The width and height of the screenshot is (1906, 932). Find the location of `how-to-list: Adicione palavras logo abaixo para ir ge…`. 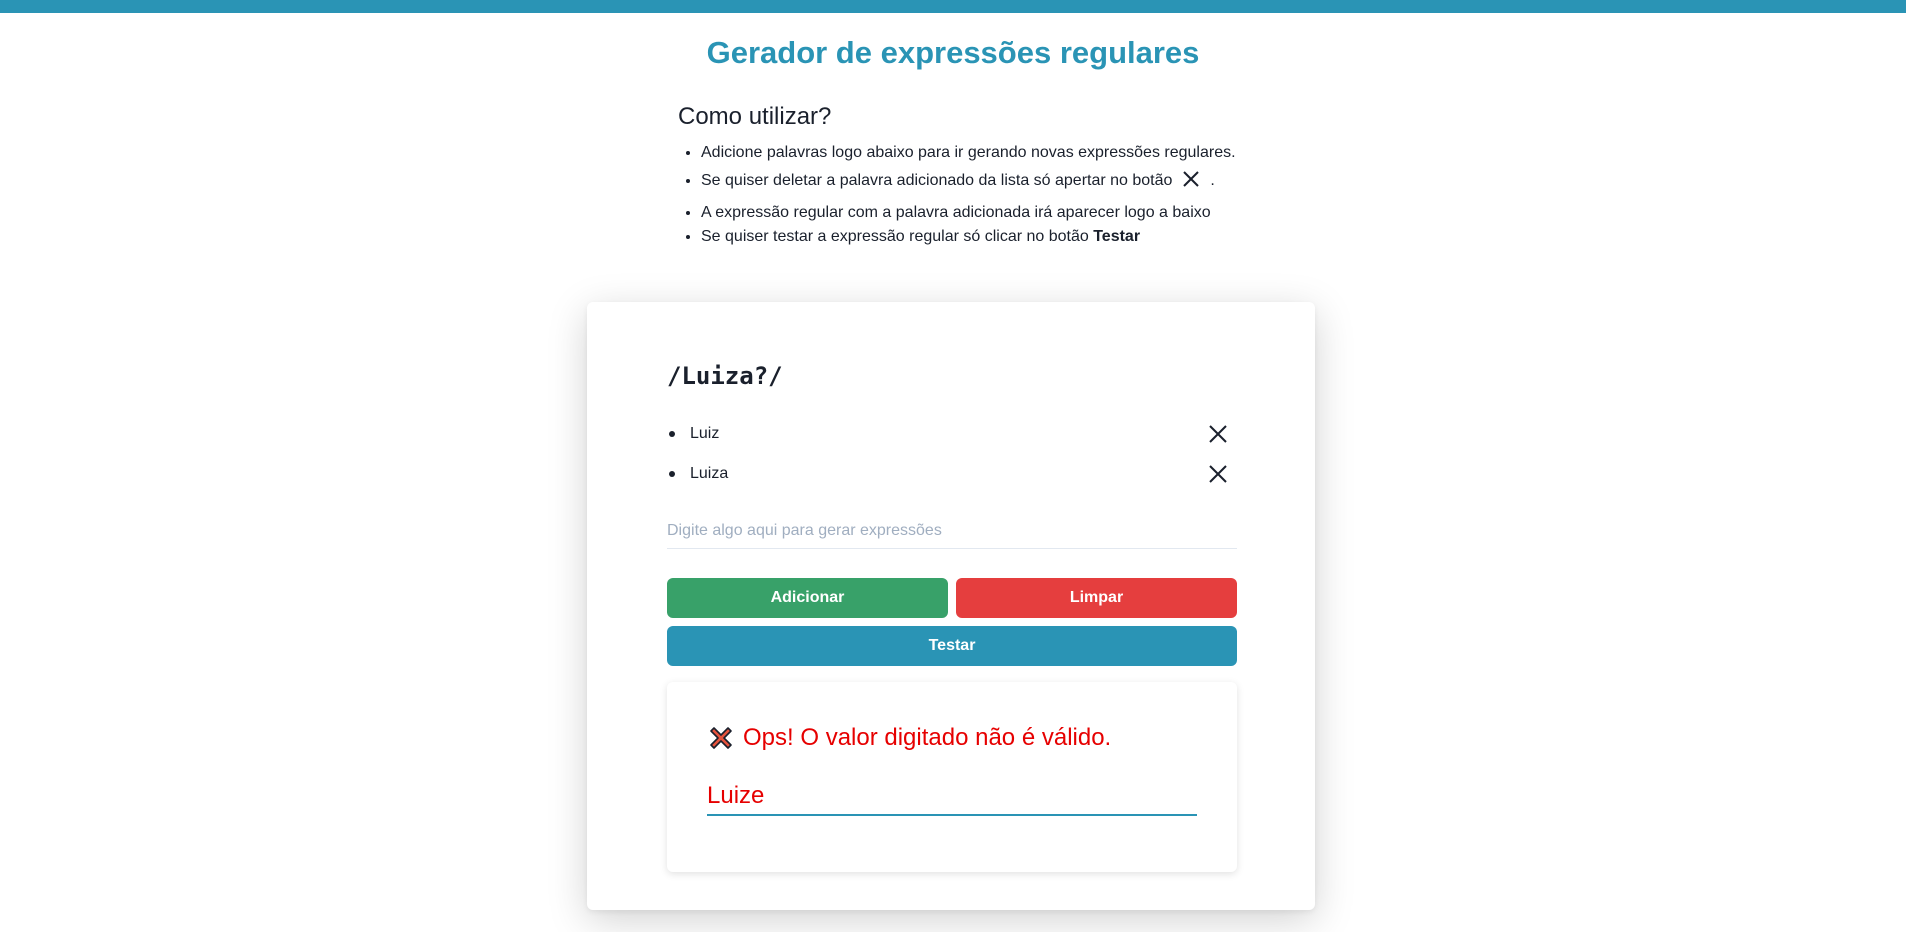

how-to-list: Adicione palavras logo abaixo para ir ge… is located at coordinates (978, 195).